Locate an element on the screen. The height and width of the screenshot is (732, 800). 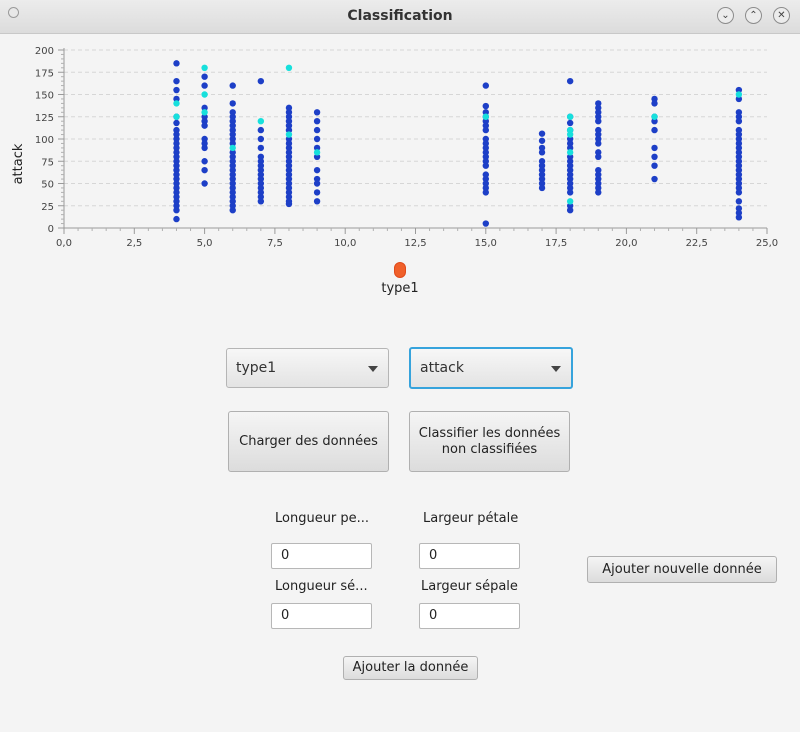
add-data-button: Ajouter la donnée is located at coordinates (410, 668).